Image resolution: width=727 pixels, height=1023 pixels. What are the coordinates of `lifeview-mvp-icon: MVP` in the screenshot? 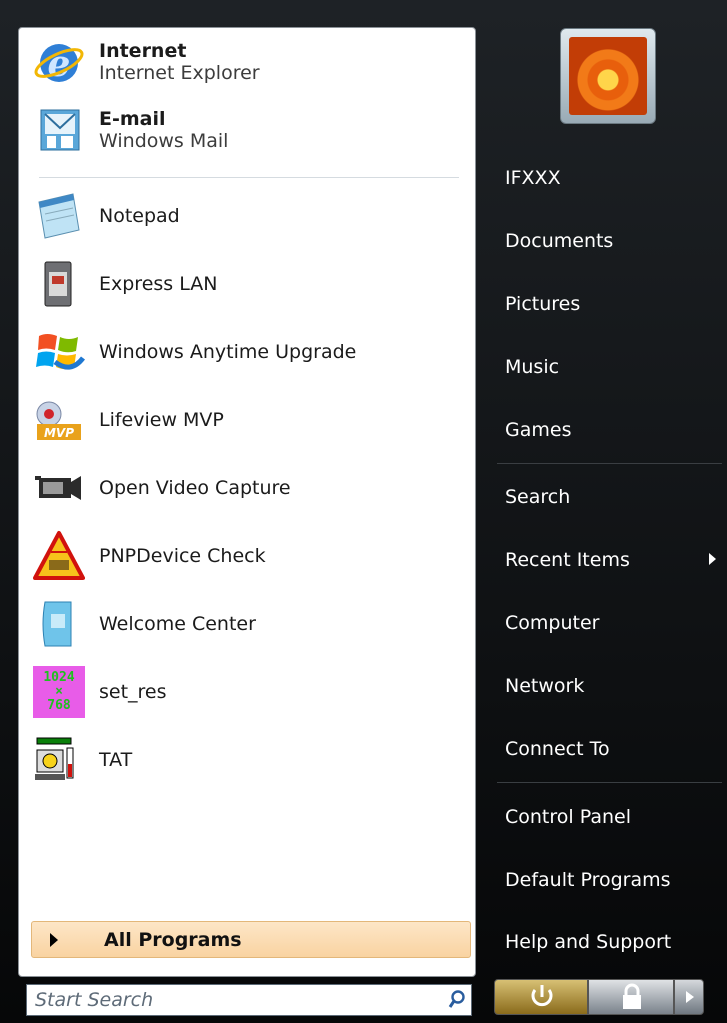 It's located at (59, 420).